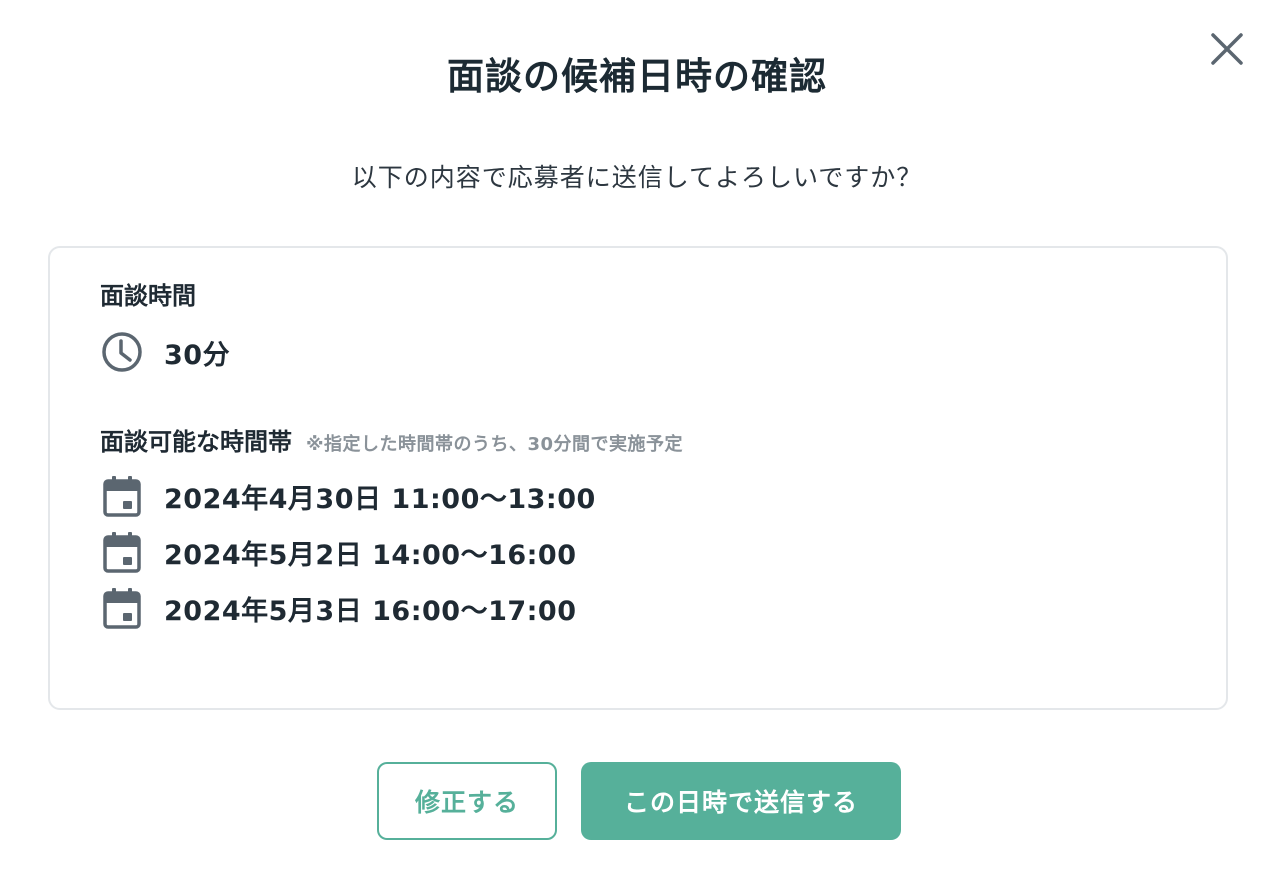  I want to click on slot-row: 2024年4月30日 11:00〜13:00, so click(348, 496).